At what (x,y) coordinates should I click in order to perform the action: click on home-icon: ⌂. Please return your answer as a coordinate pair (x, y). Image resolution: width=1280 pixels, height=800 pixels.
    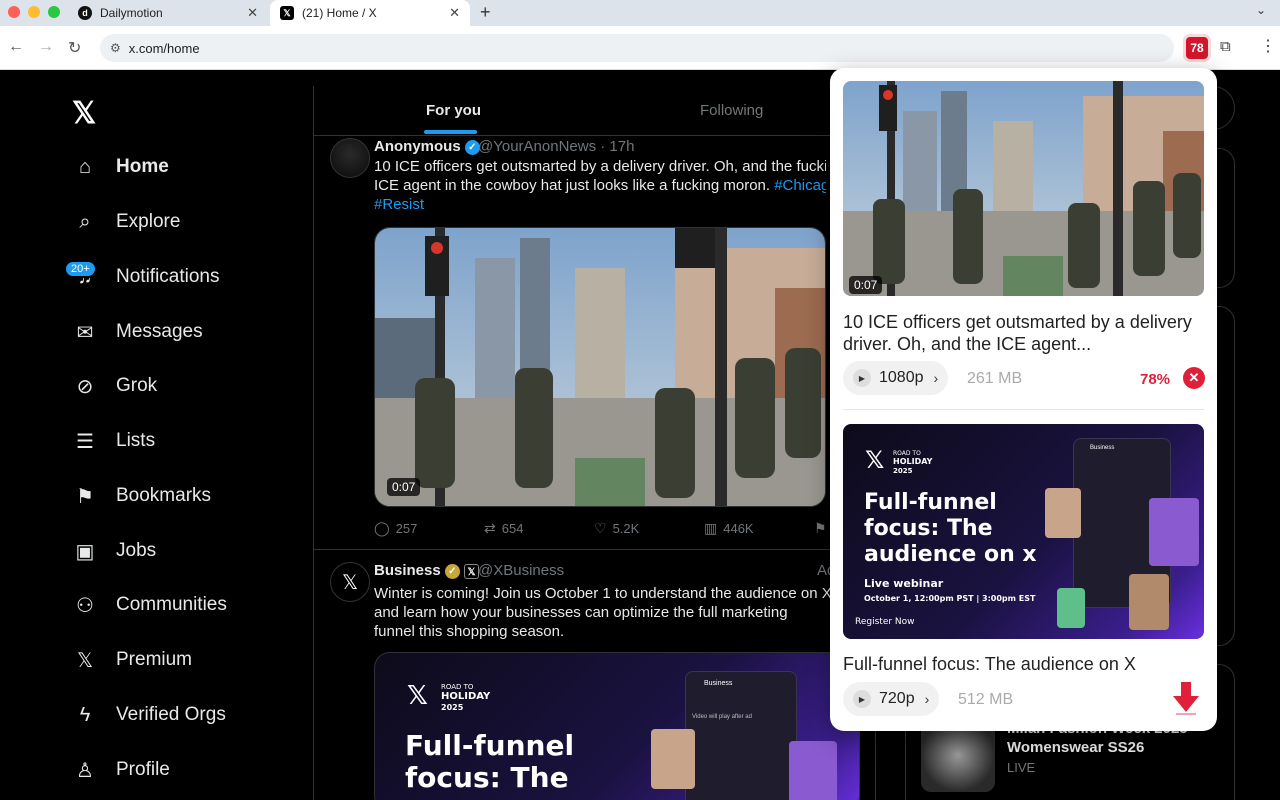
    Looking at the image, I should click on (85, 166).